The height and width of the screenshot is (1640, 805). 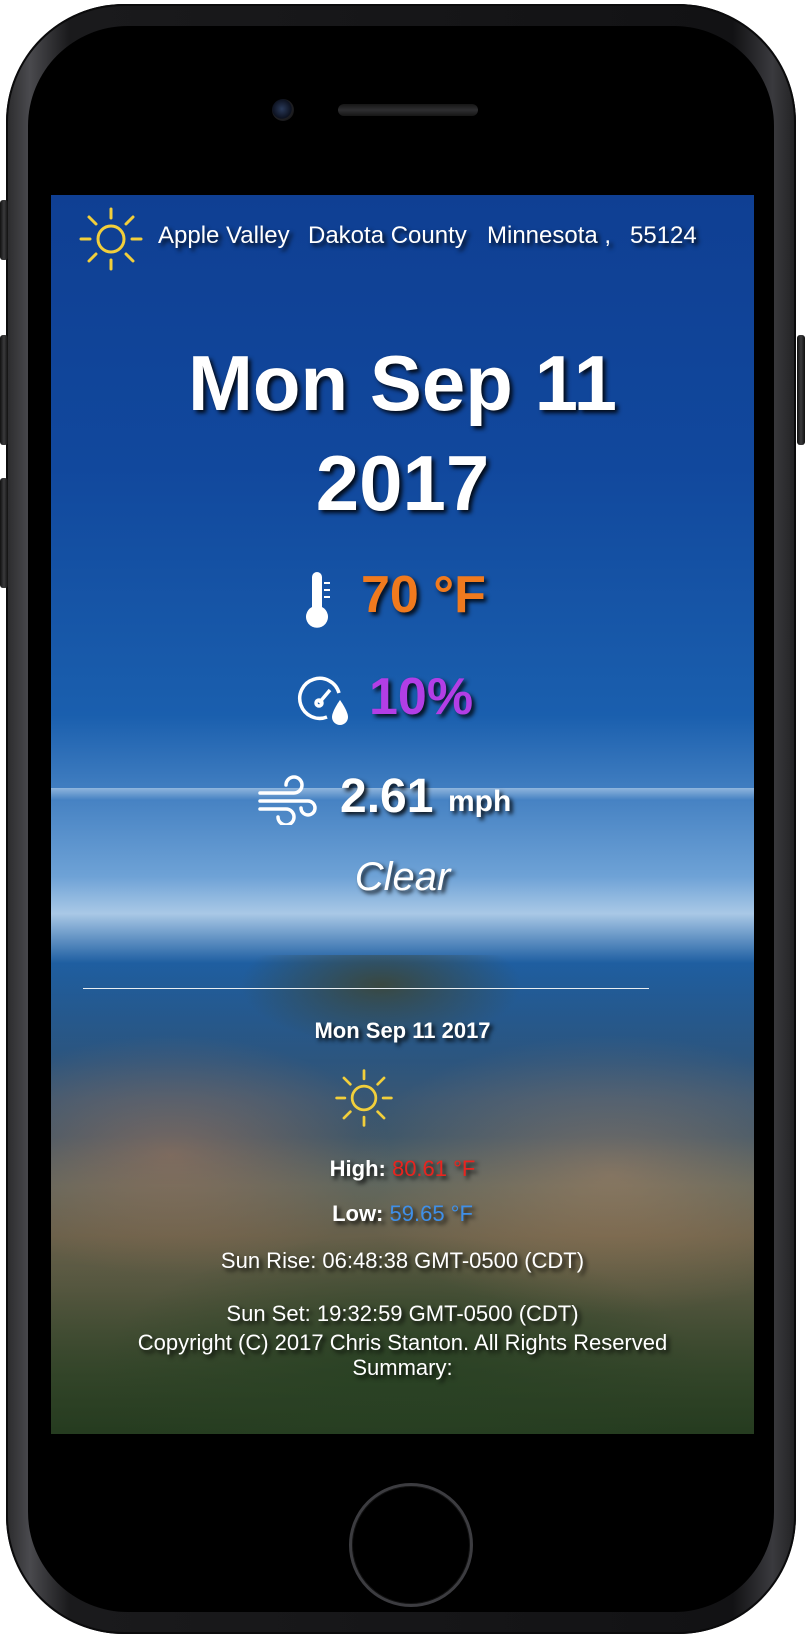 I want to click on power-button, so click(x=801, y=390).